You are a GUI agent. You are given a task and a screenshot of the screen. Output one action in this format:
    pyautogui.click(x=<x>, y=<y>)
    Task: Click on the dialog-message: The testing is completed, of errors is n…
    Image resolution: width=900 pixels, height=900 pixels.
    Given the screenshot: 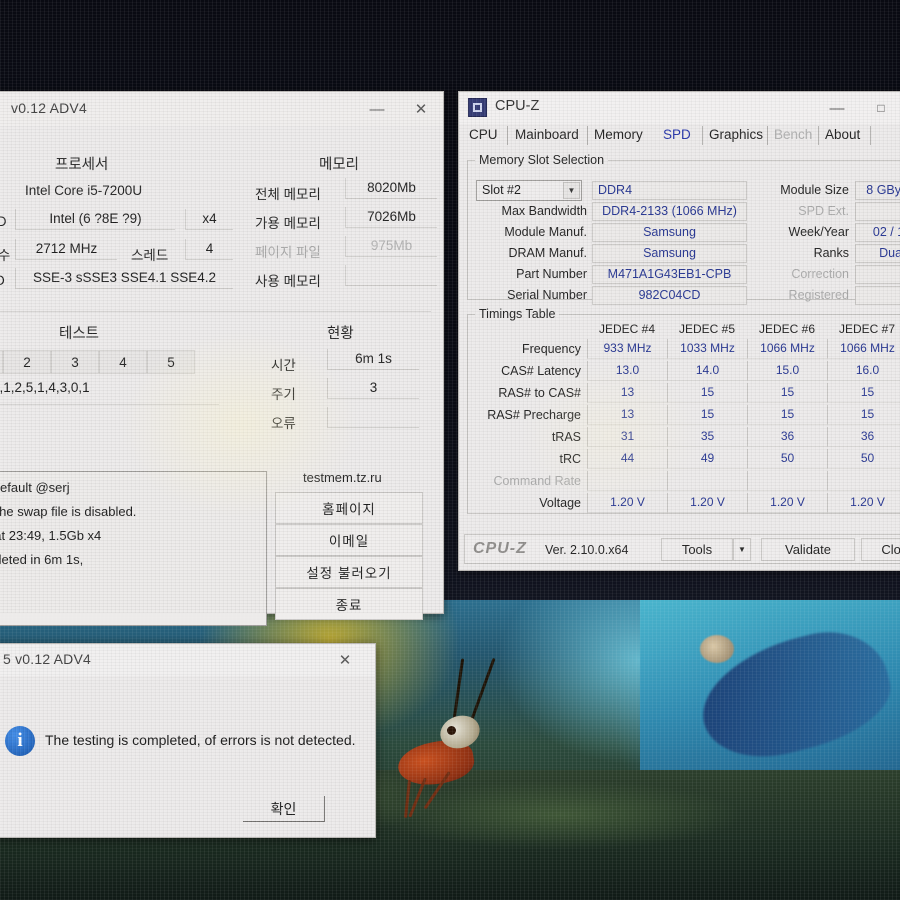 What is the action you would take?
    pyautogui.click(x=200, y=740)
    